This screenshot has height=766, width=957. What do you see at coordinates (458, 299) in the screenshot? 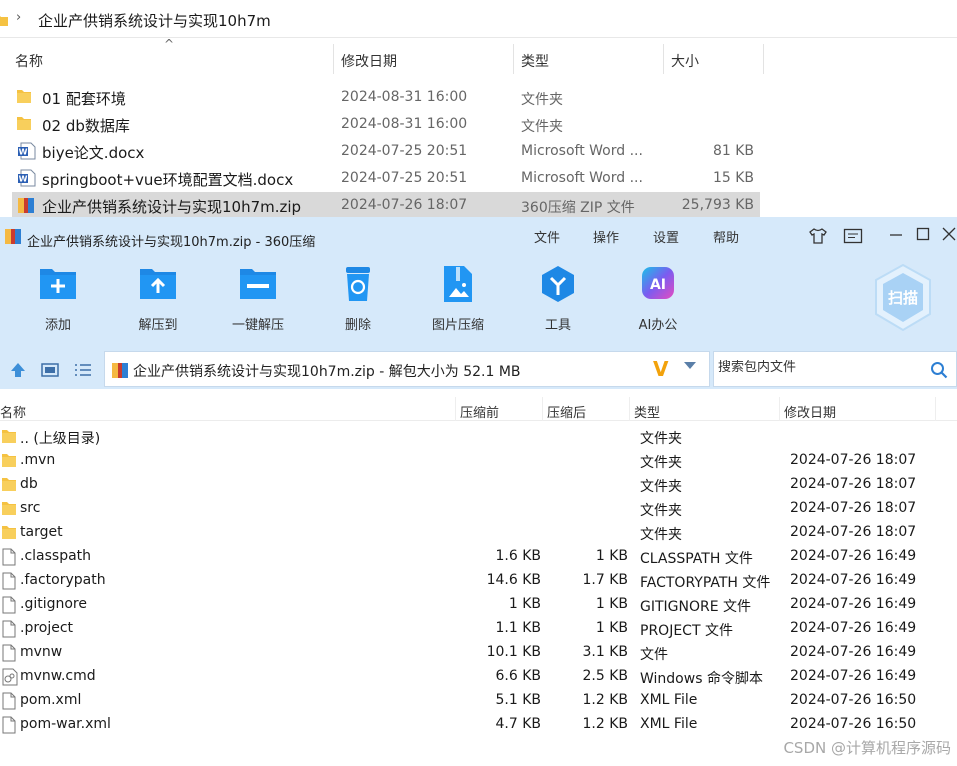
I see `image-compress-button: 图片压缩` at bounding box center [458, 299].